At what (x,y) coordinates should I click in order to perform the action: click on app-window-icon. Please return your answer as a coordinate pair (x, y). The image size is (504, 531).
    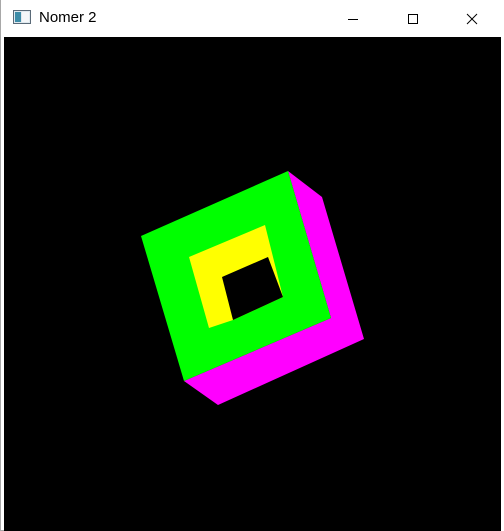
    Looking at the image, I should click on (22, 17).